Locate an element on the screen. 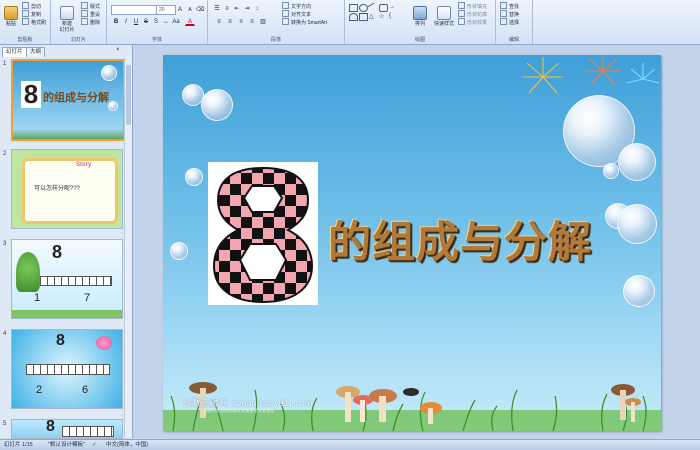 This screenshot has height=450, width=700. quick-styles-button: 快速样式 is located at coordinates (444, 18).